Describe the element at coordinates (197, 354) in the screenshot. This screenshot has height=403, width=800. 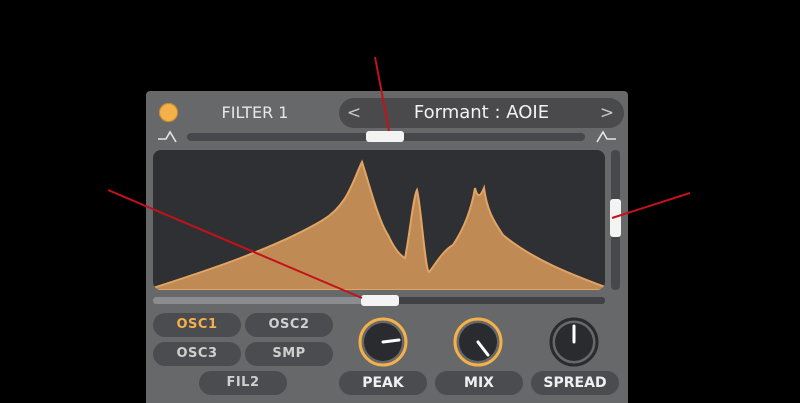
I see `source-osc3-button: OSC3` at that location.